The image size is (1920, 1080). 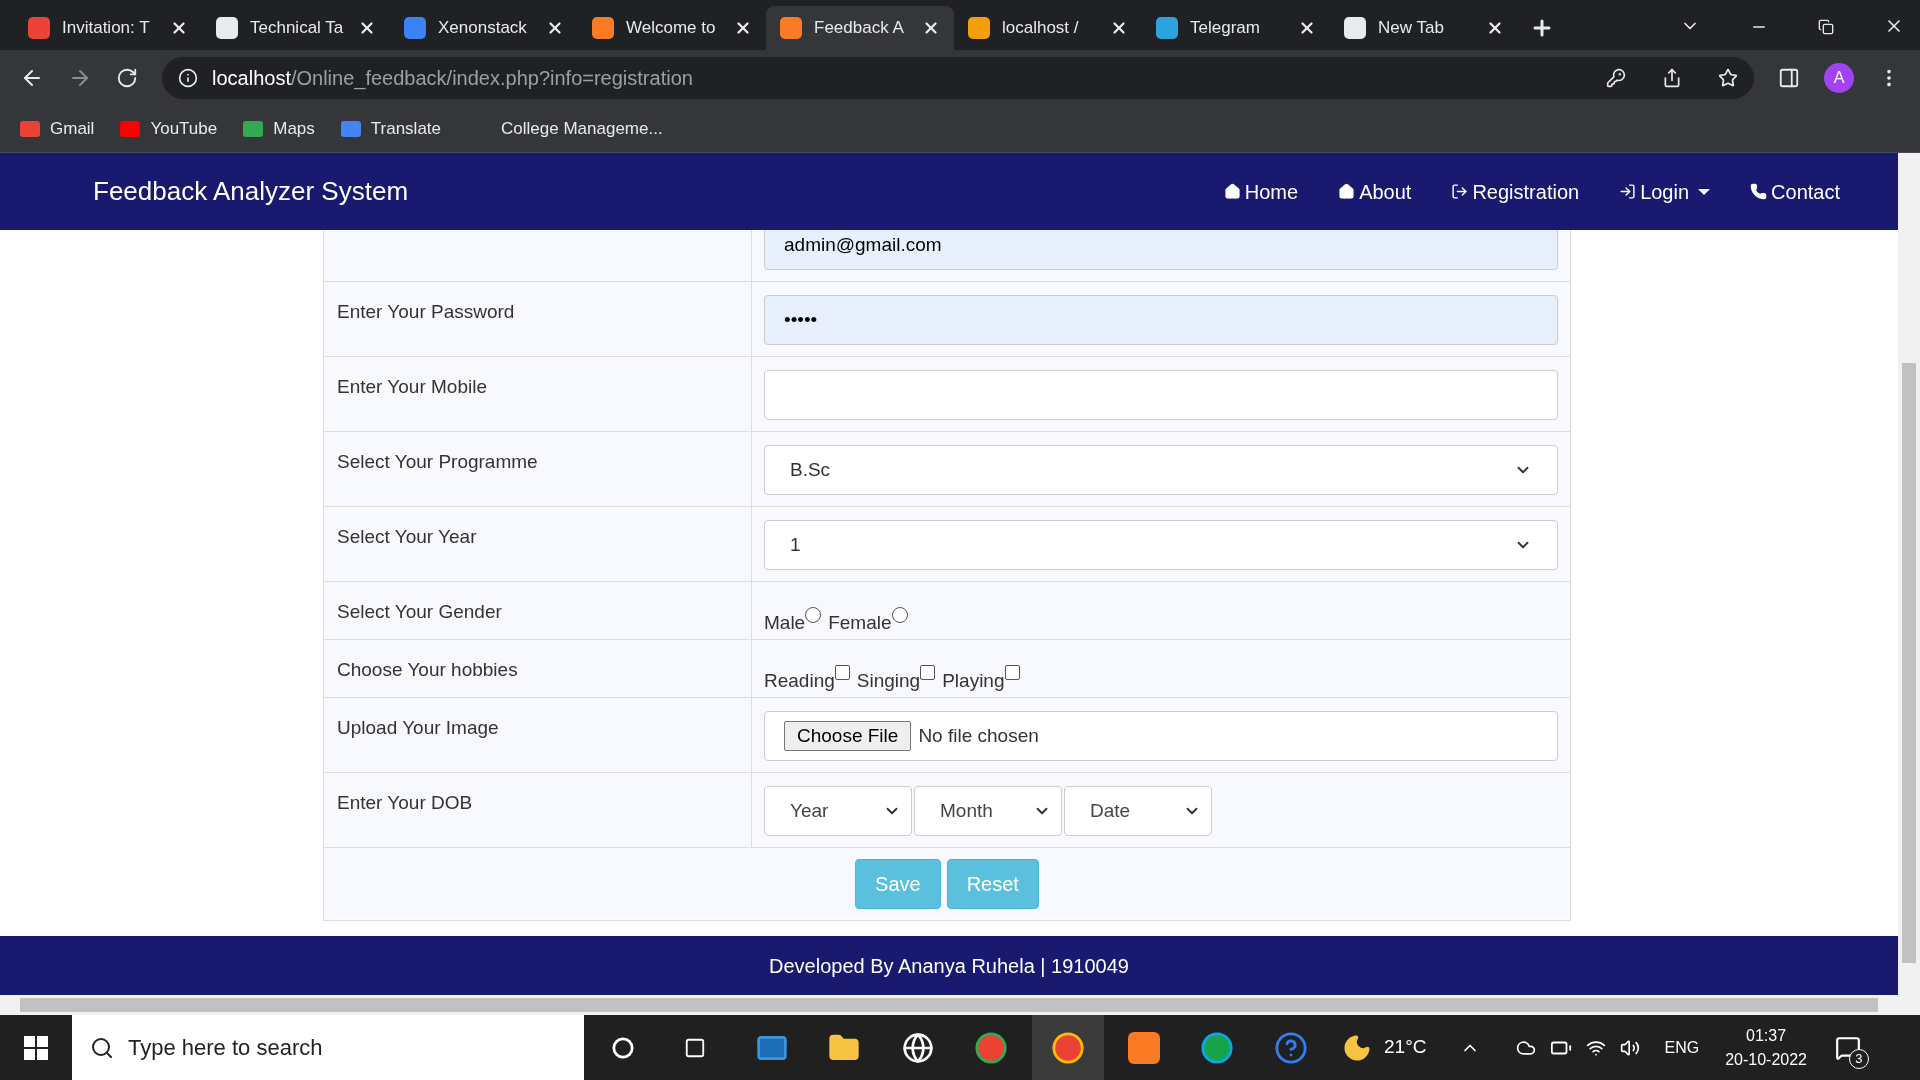 What do you see at coordinates (1261, 191) in the screenshot?
I see `nav-link: Home` at bounding box center [1261, 191].